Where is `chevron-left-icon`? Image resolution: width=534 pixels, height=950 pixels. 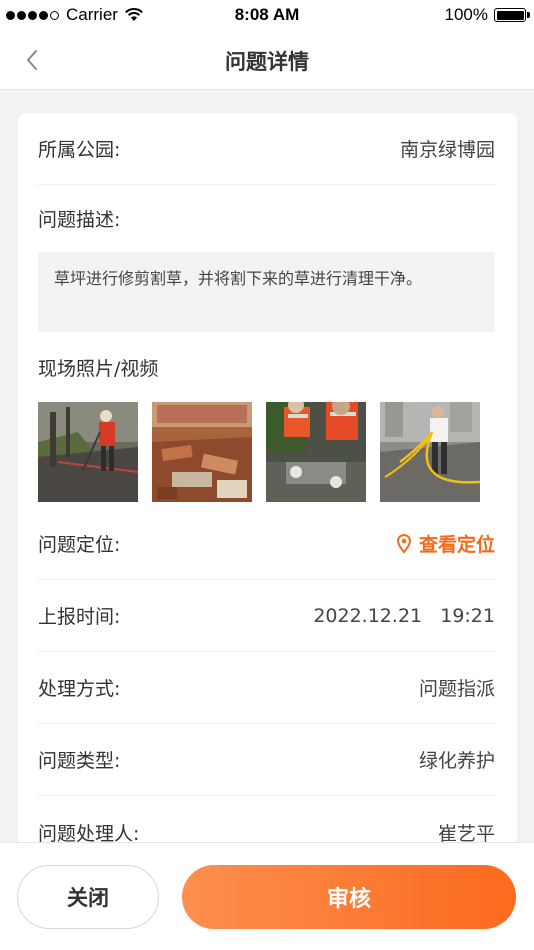
chevron-left-icon is located at coordinates (32, 60).